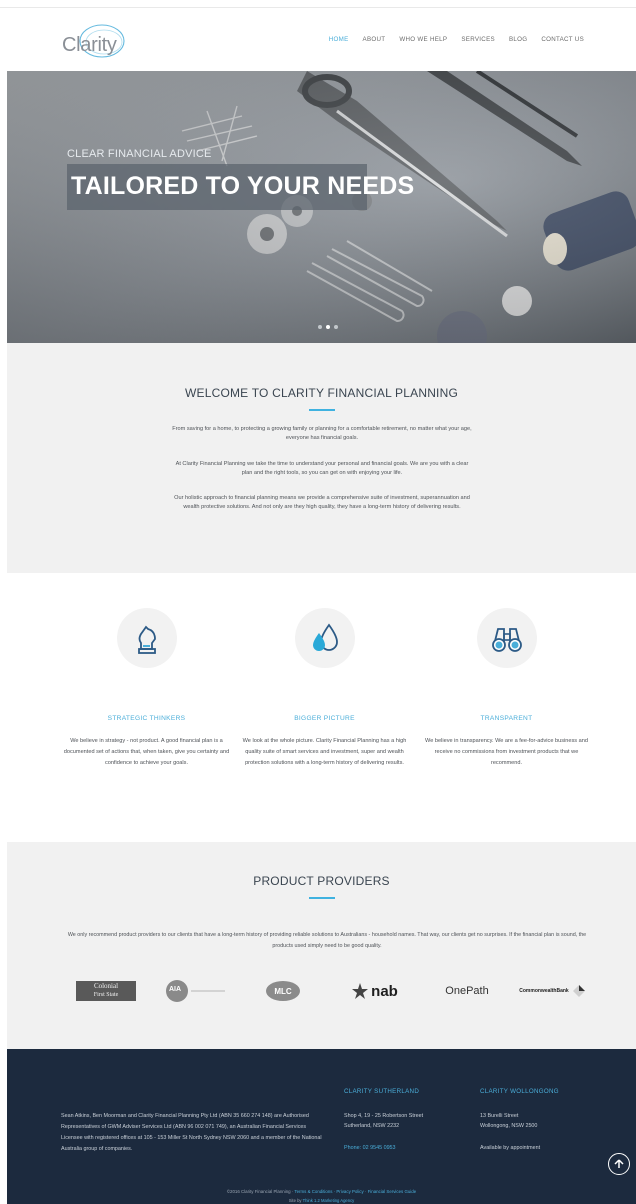  Describe the element at coordinates (360, 991) in the screenshot. I see `nab-star-icon` at that location.